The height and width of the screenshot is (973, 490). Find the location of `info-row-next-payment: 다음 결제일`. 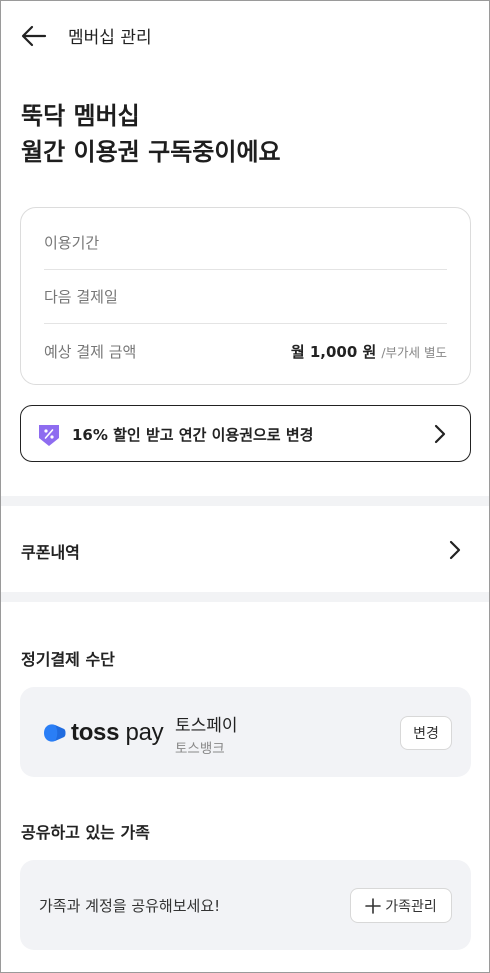

info-row-next-payment: 다음 결제일 is located at coordinates (245, 297).